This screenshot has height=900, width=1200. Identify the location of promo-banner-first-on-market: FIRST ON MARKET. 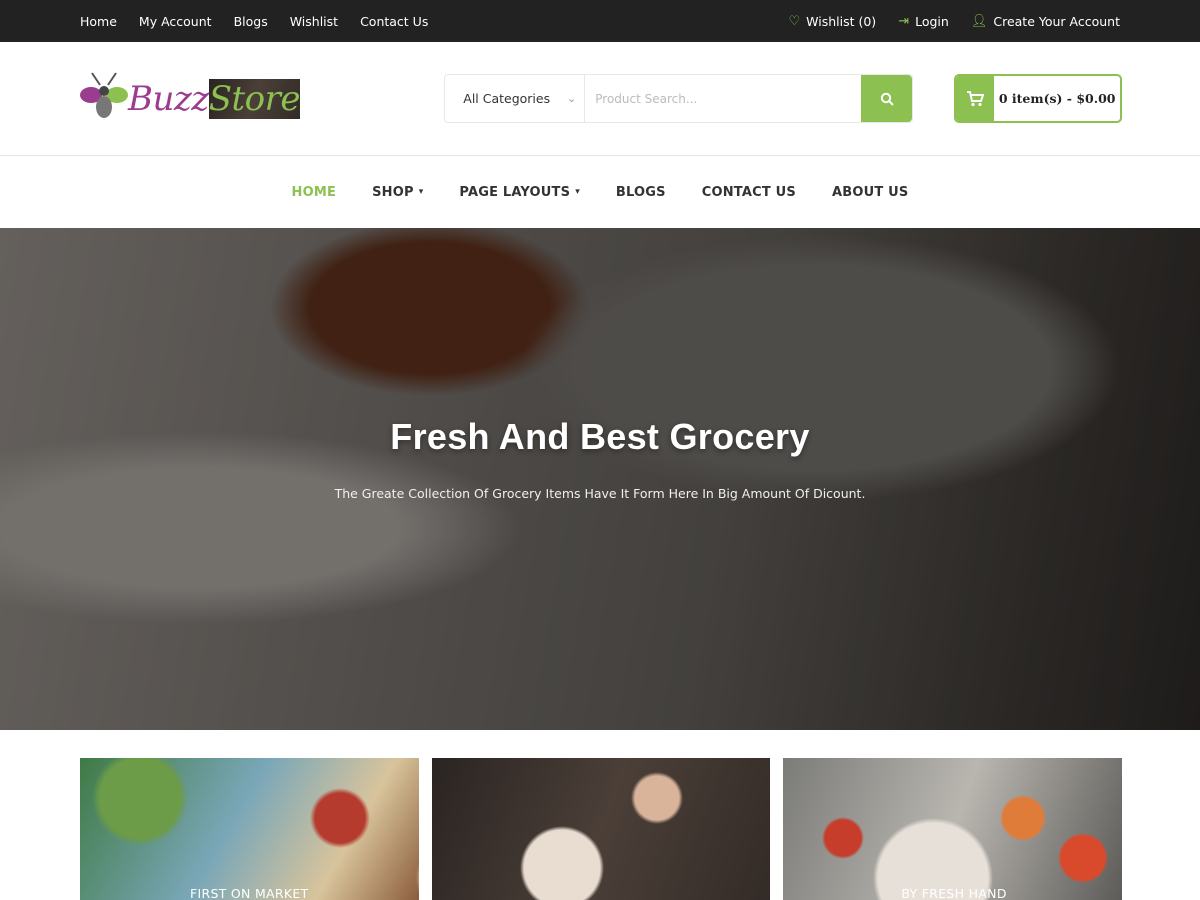
(249, 829).